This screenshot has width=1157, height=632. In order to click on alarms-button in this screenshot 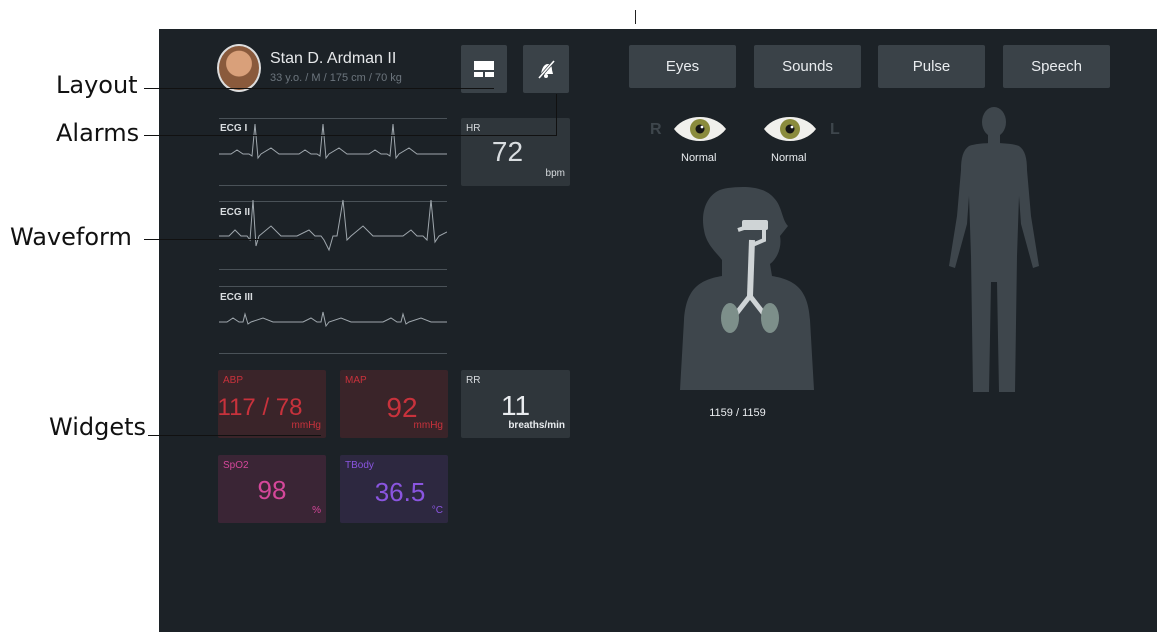, I will do `click(546, 69)`.